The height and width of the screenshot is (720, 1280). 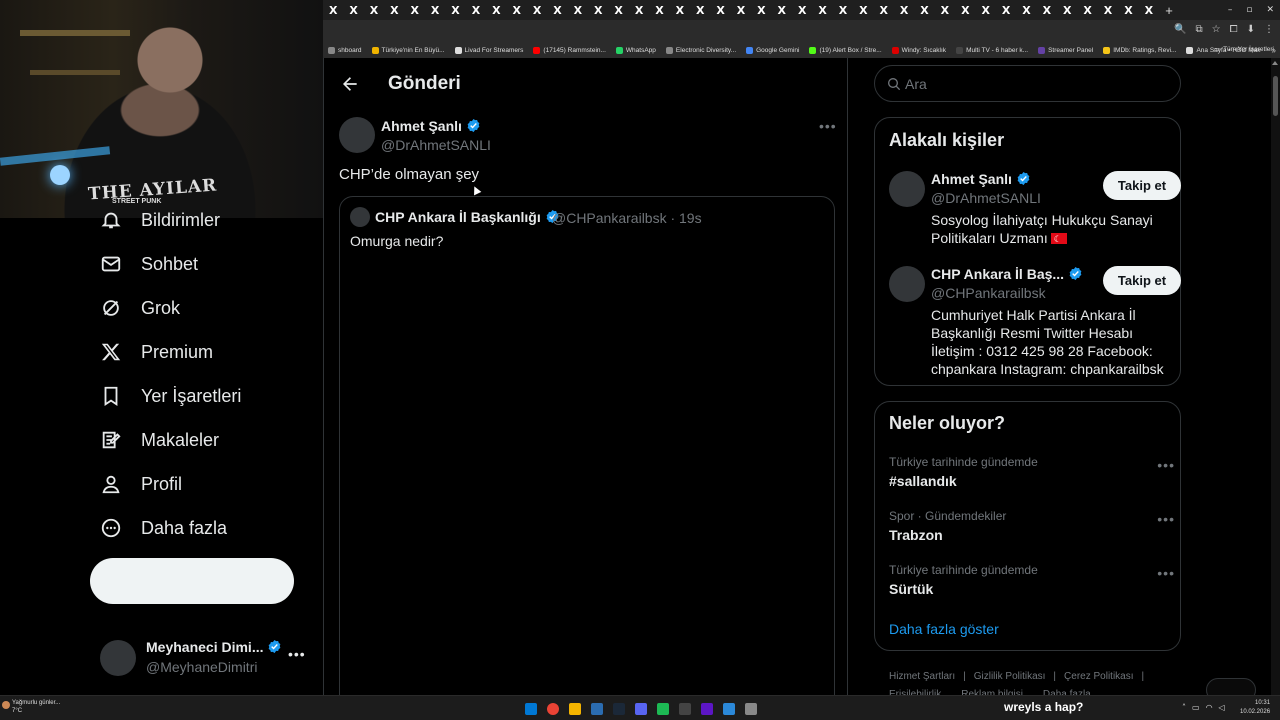 What do you see at coordinates (1275, 376) in the screenshot?
I see `page-scrollbar` at bounding box center [1275, 376].